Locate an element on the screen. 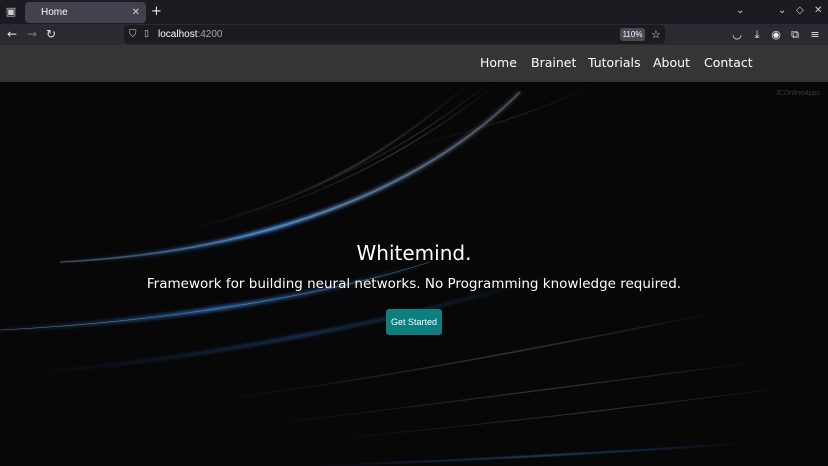 The width and height of the screenshot is (828, 466). url-bar: ⛉ ▯ localhost:4200 110% ☆ is located at coordinates (394, 34).